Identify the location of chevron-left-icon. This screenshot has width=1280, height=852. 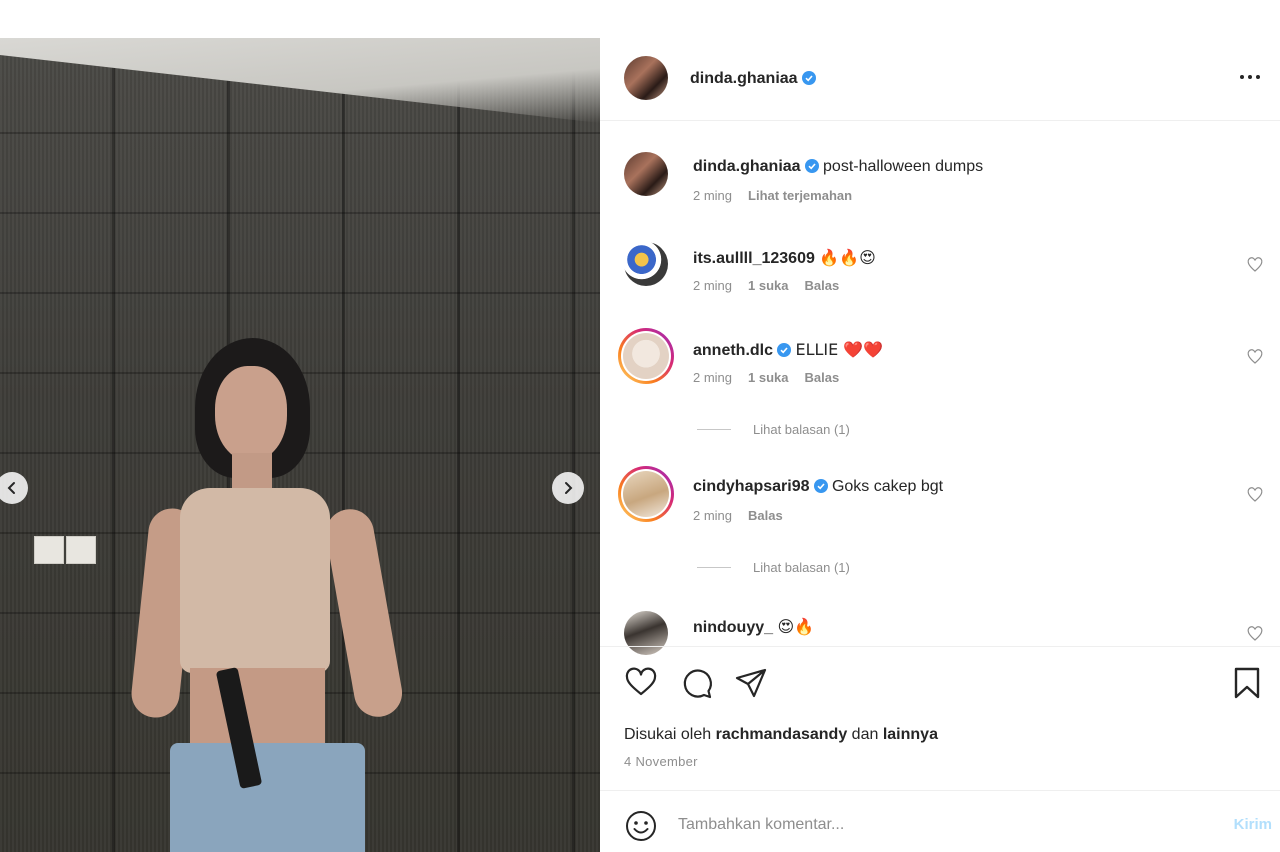
(11, 488).